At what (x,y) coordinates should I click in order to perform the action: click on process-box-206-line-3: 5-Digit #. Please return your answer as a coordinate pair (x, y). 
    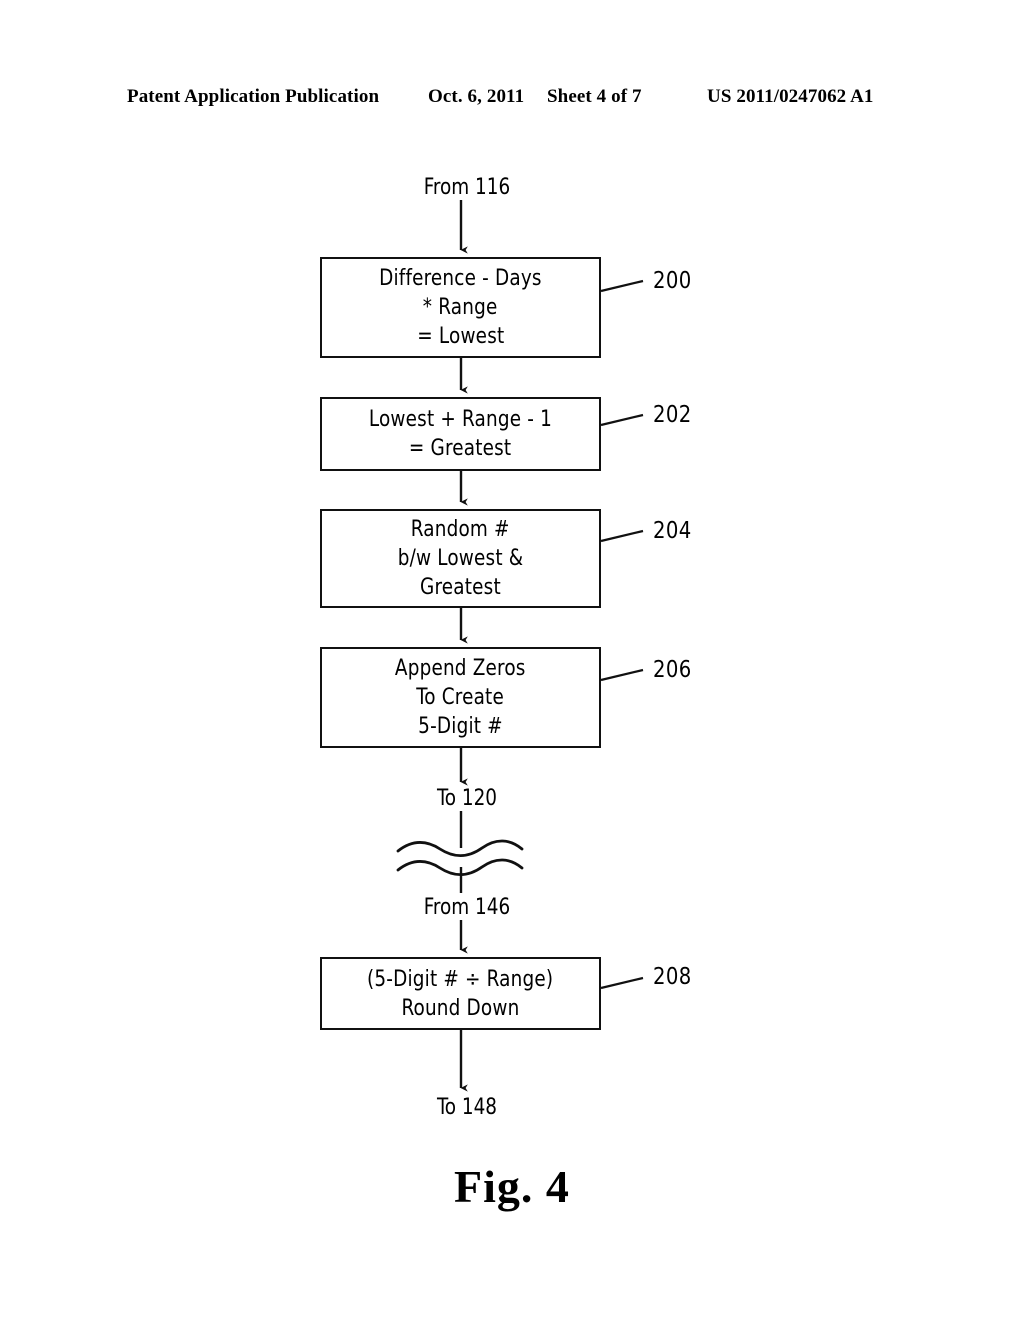
    Looking at the image, I should click on (460, 726).